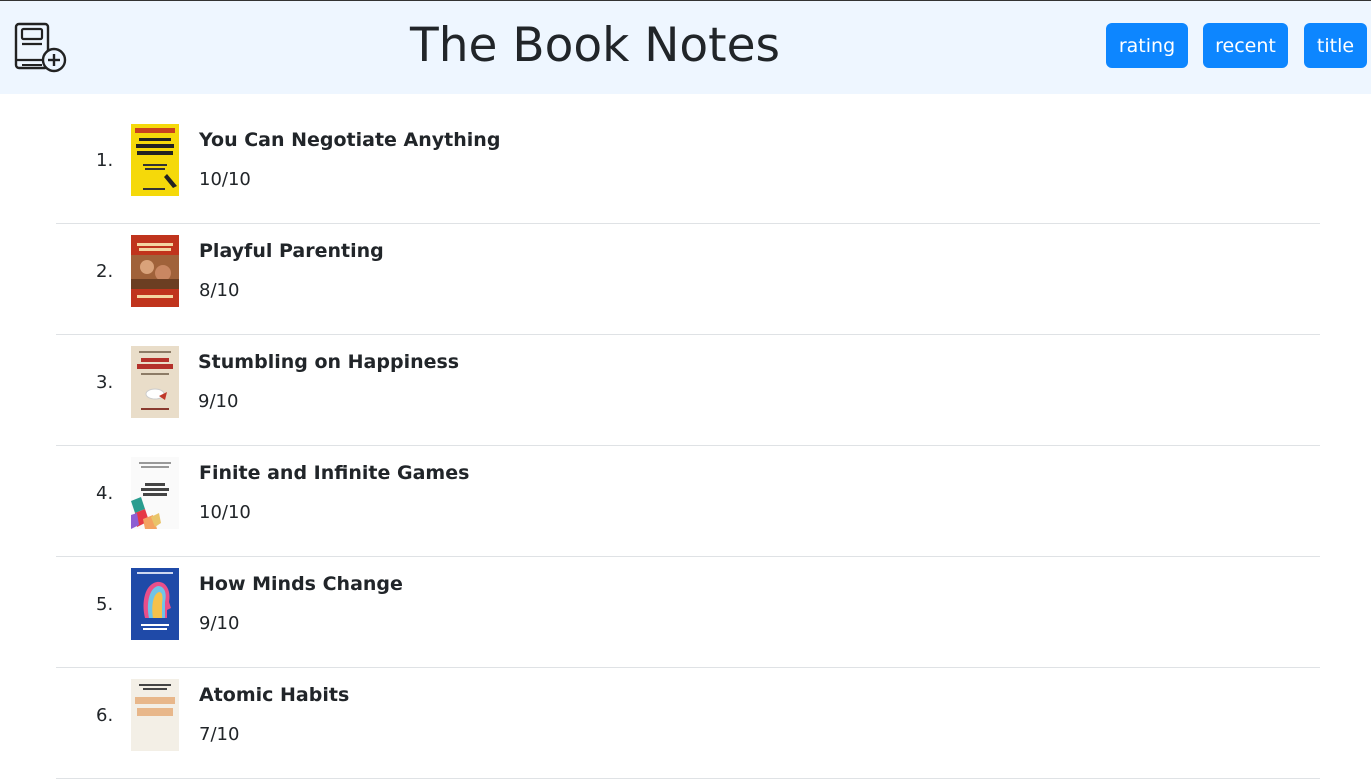 This screenshot has width=1371, height=779. What do you see at coordinates (334, 473) in the screenshot?
I see `book-title: Finite and Infinite Games` at bounding box center [334, 473].